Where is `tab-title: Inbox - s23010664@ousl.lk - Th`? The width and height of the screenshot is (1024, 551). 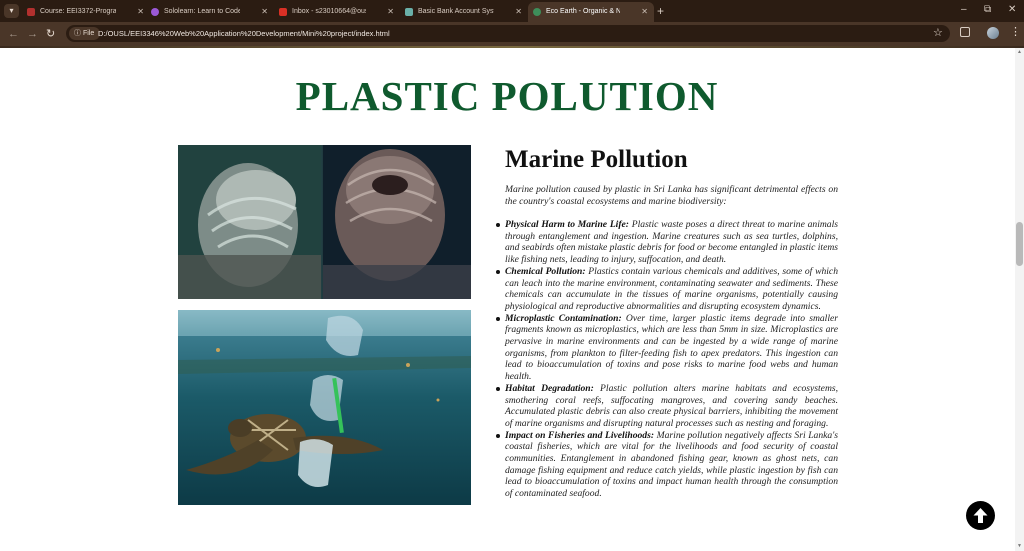 tab-title: Inbox - s23010664@ousl.lk - Th is located at coordinates (329, 11).